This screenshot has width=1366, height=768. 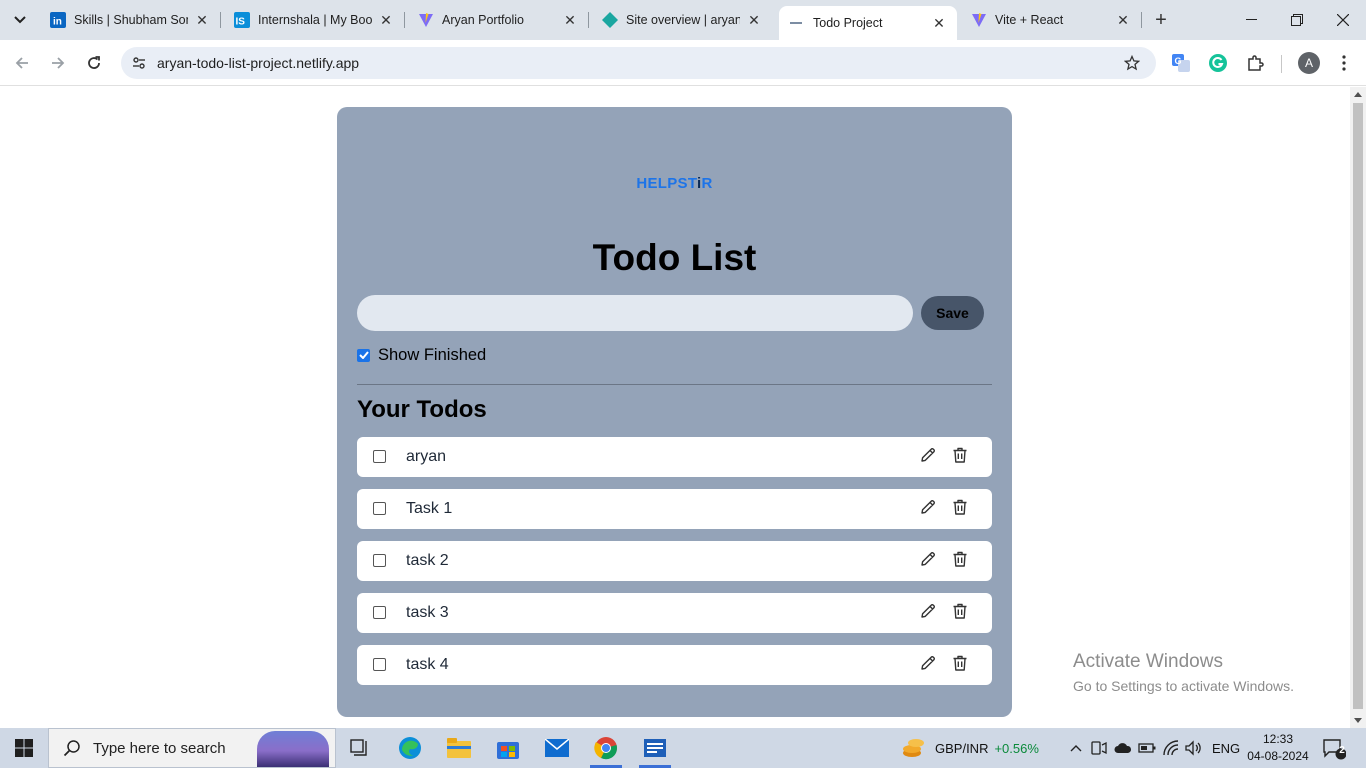 What do you see at coordinates (1016, 748) in the screenshot?
I see `ticker-change: +0.56%` at bounding box center [1016, 748].